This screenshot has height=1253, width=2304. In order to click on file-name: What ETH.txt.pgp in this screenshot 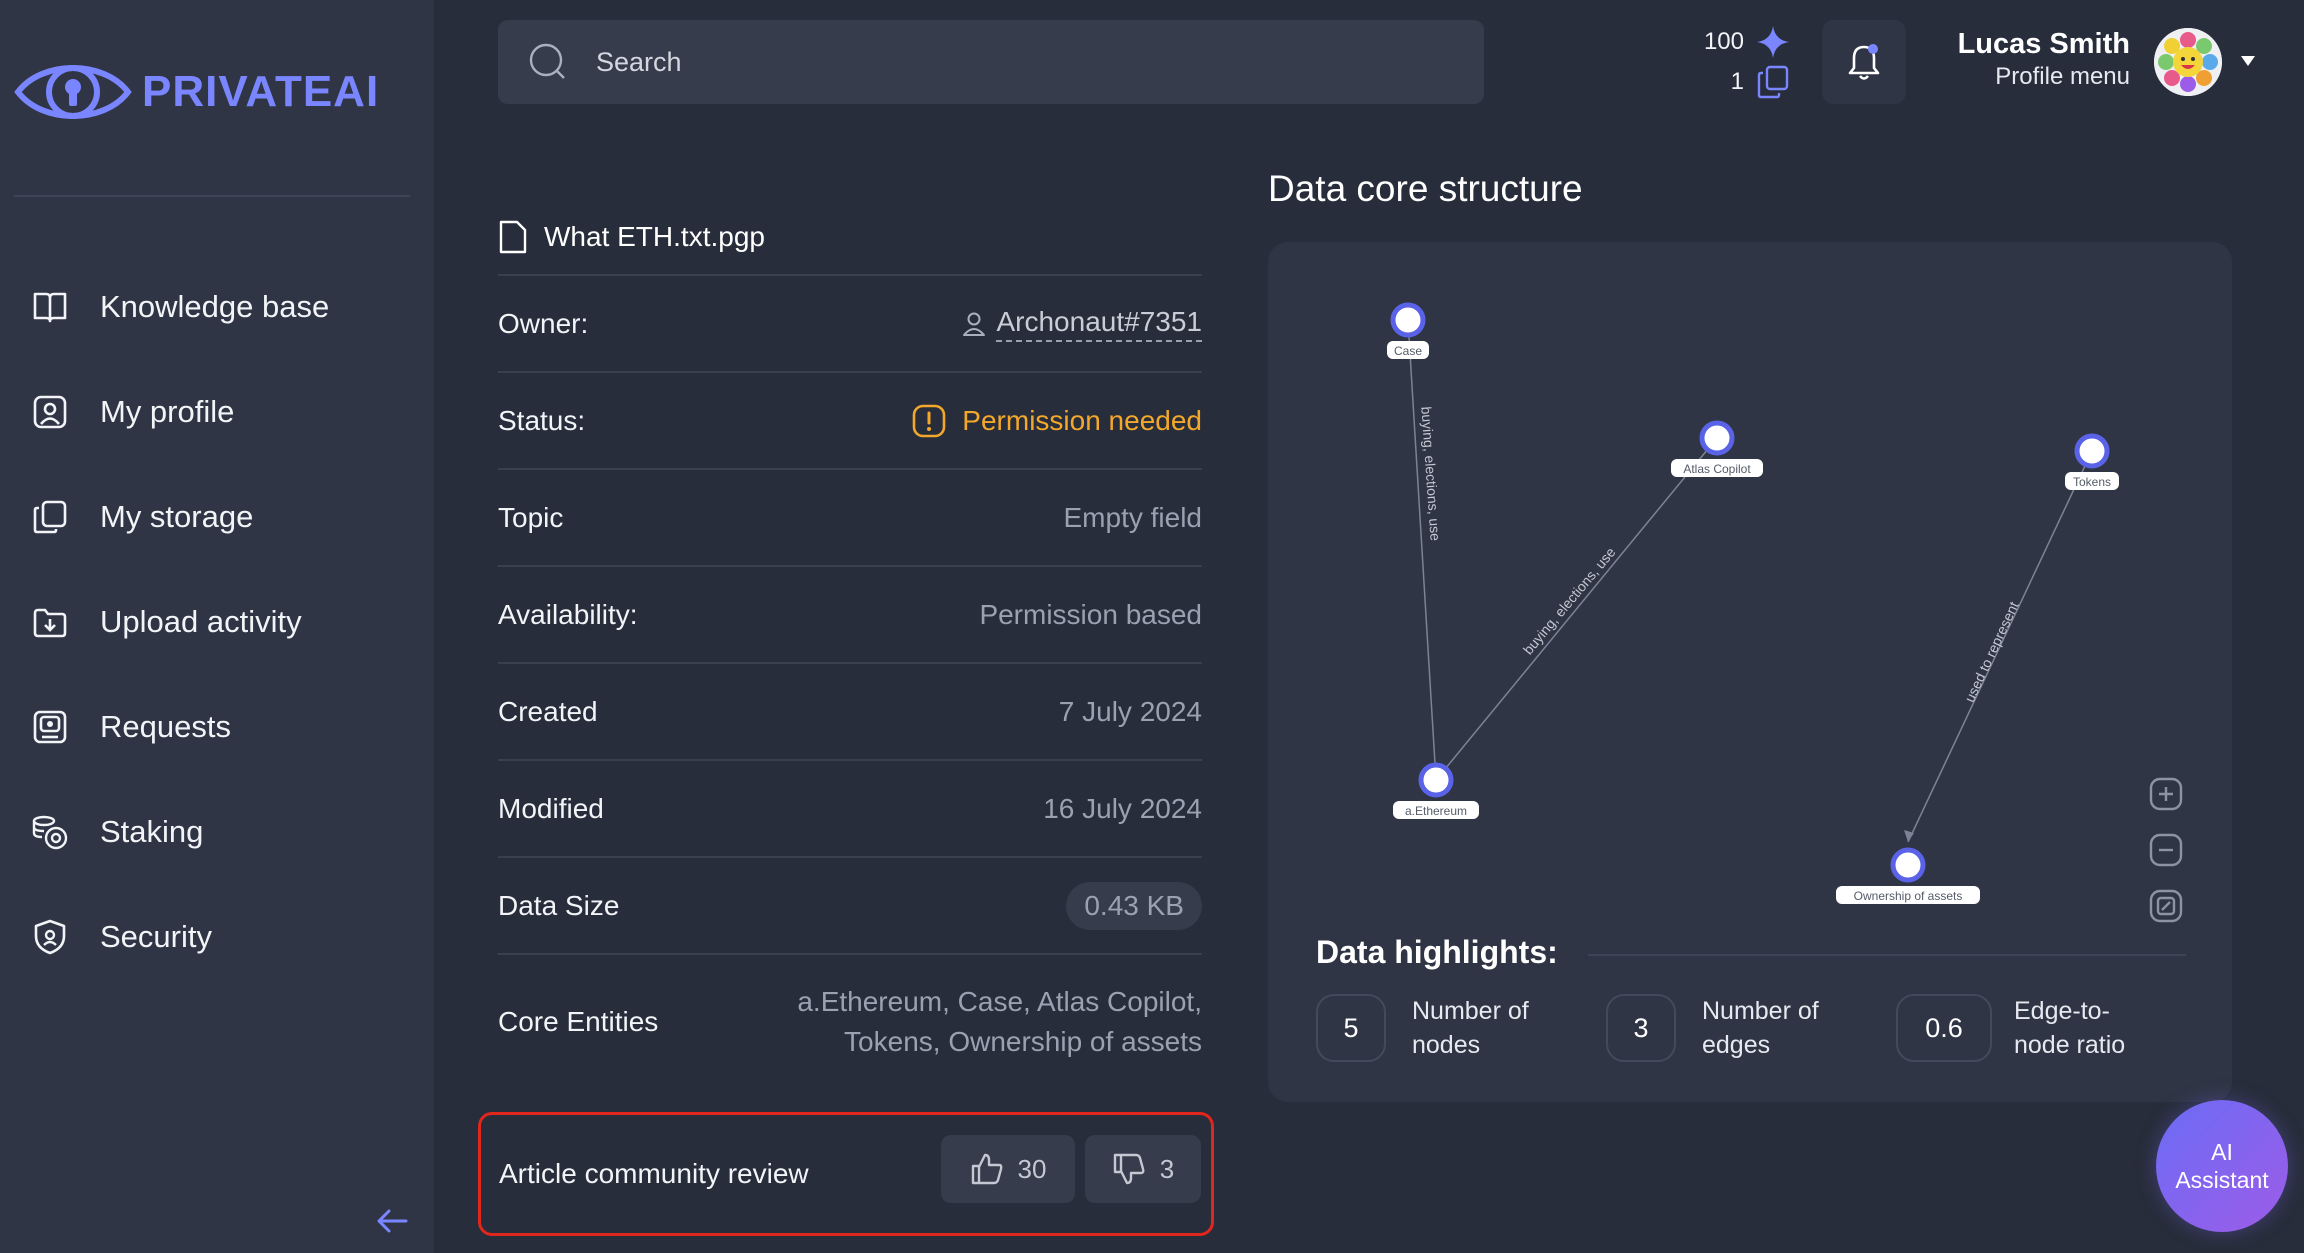, I will do `click(654, 236)`.